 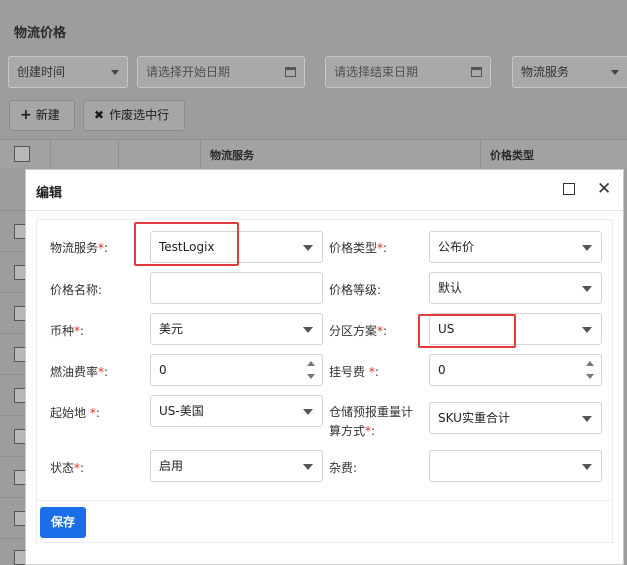 What do you see at coordinates (569, 189) in the screenshot?
I see `maximize-icon` at bounding box center [569, 189].